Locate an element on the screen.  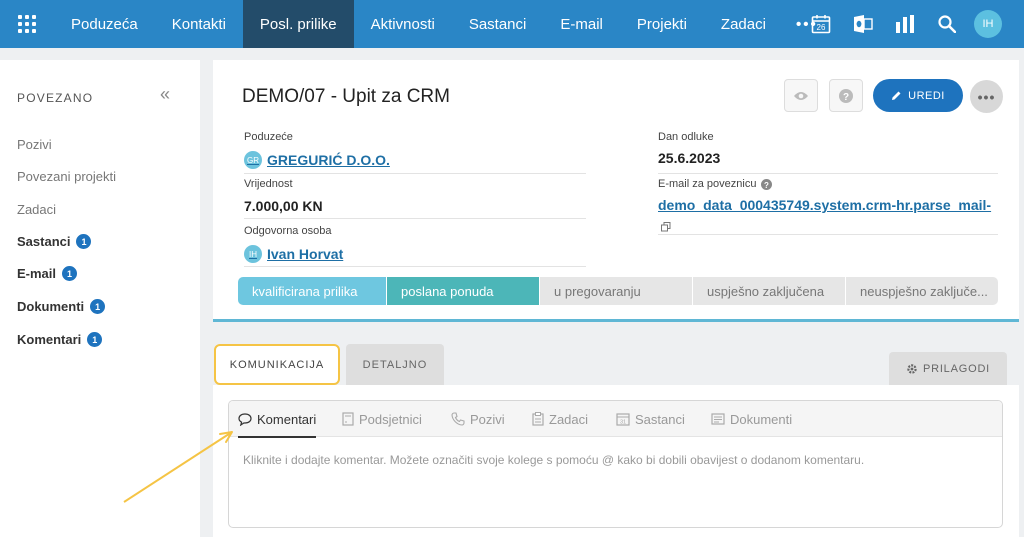
phone-icon is located at coordinates (458, 419).